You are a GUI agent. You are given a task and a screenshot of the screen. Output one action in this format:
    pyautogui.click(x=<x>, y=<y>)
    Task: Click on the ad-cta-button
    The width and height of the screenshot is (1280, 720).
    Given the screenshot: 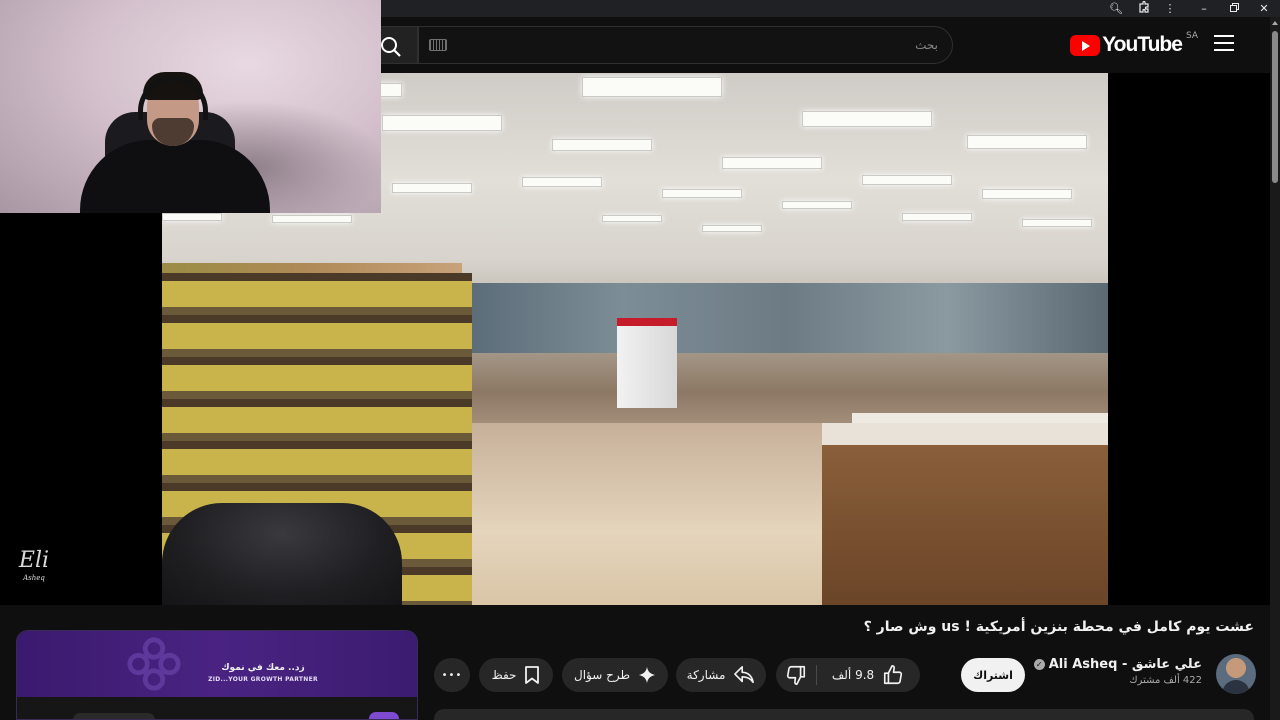 What is the action you would take?
    pyautogui.click(x=114, y=716)
    